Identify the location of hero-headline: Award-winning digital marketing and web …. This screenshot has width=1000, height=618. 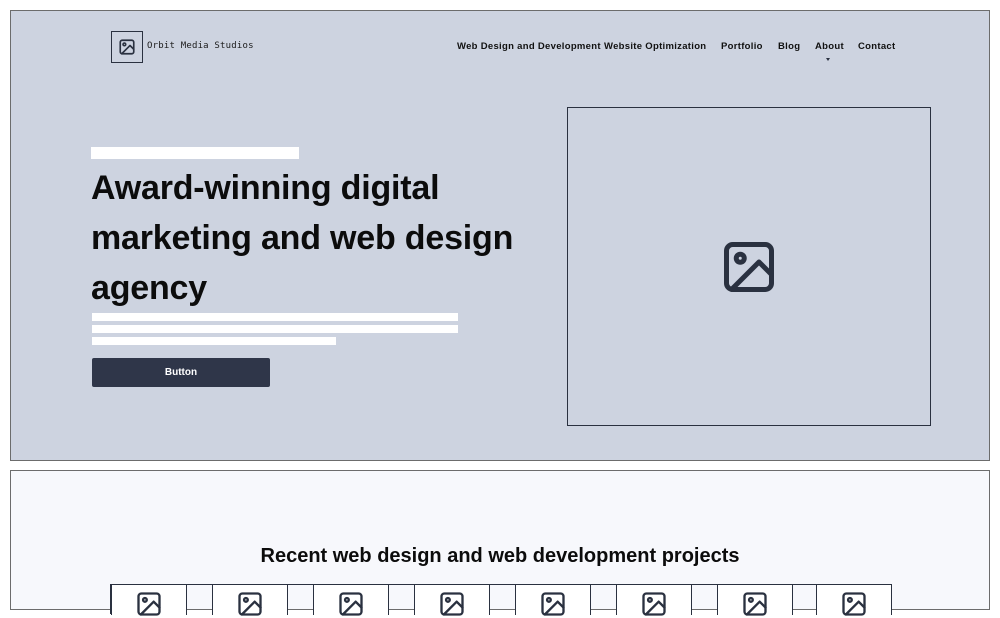
(321, 238).